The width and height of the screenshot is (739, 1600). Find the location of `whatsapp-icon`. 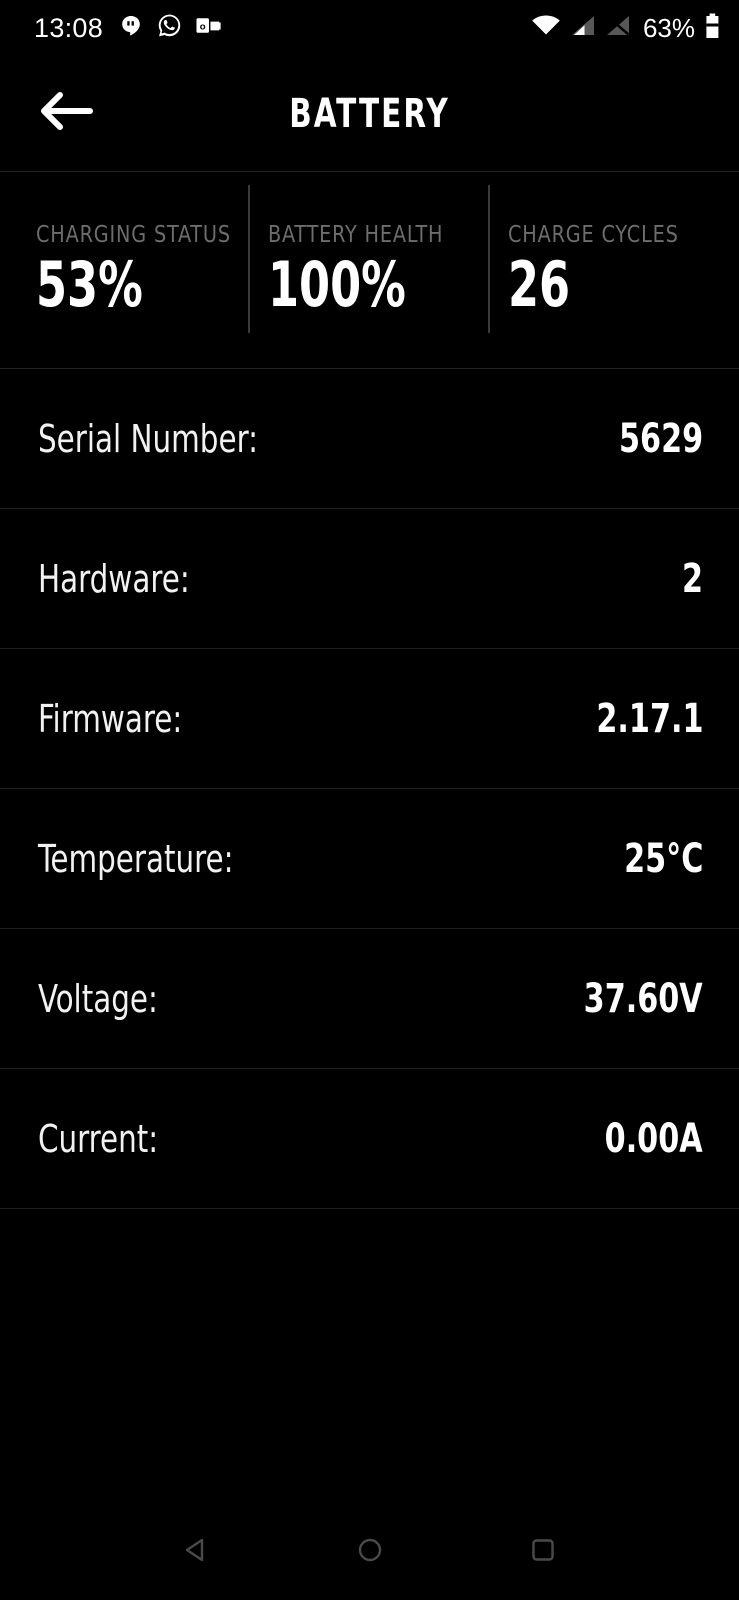

whatsapp-icon is located at coordinates (169, 28).